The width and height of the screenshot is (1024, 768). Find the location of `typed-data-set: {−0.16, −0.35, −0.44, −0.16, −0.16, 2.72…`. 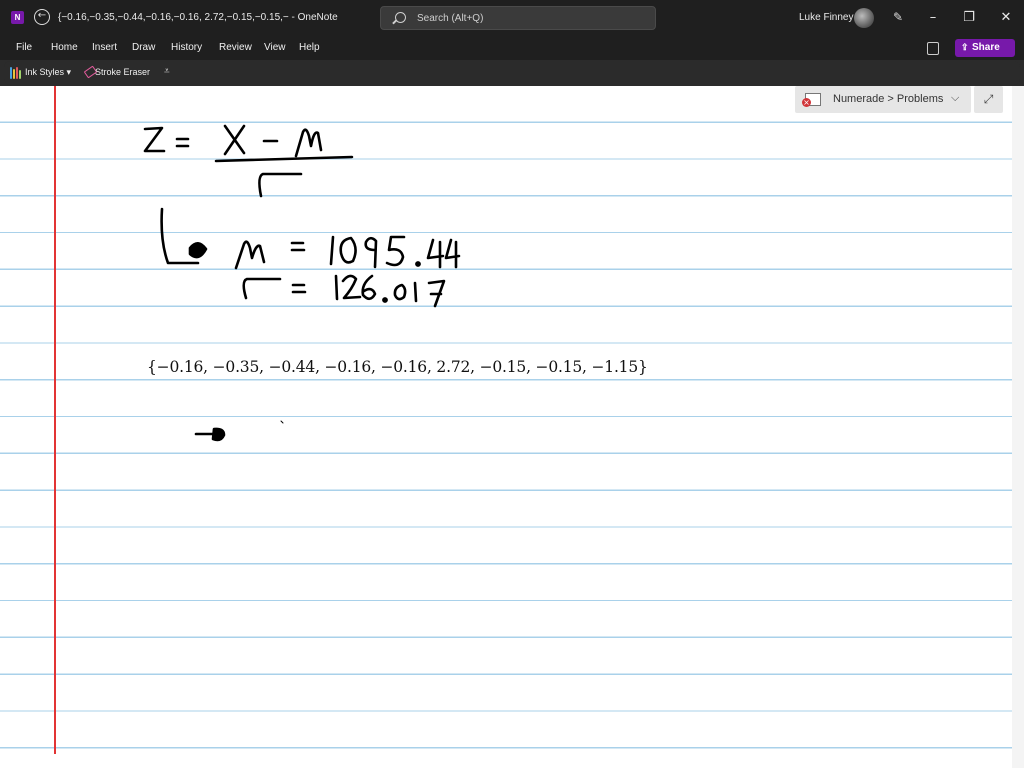

typed-data-set: {−0.16, −0.35, −0.44, −0.16, −0.16, 2.72… is located at coordinates (397, 367).